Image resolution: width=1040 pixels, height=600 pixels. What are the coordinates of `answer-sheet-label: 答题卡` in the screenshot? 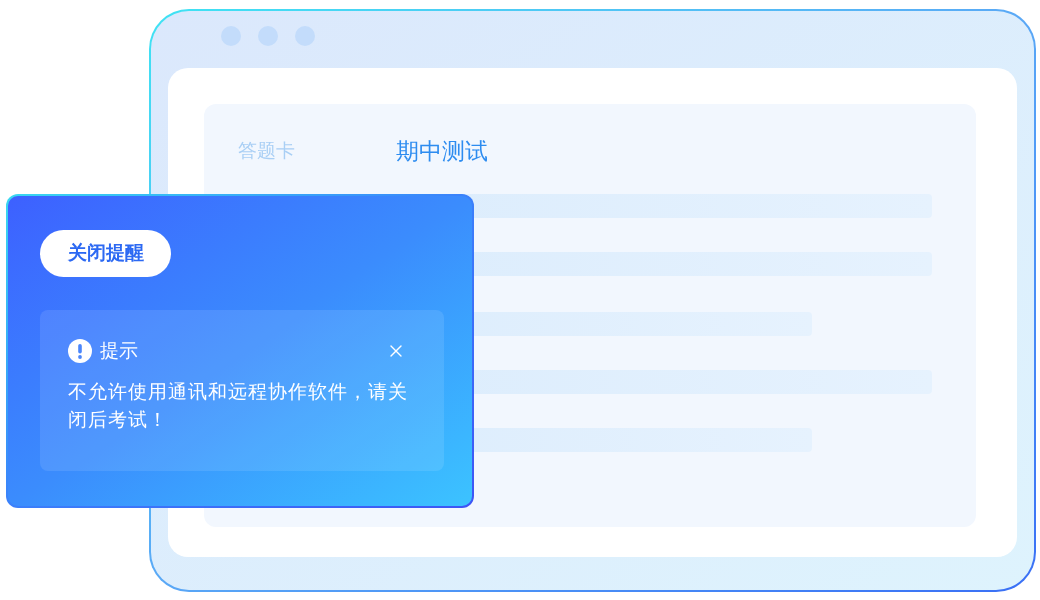 It's located at (267, 150).